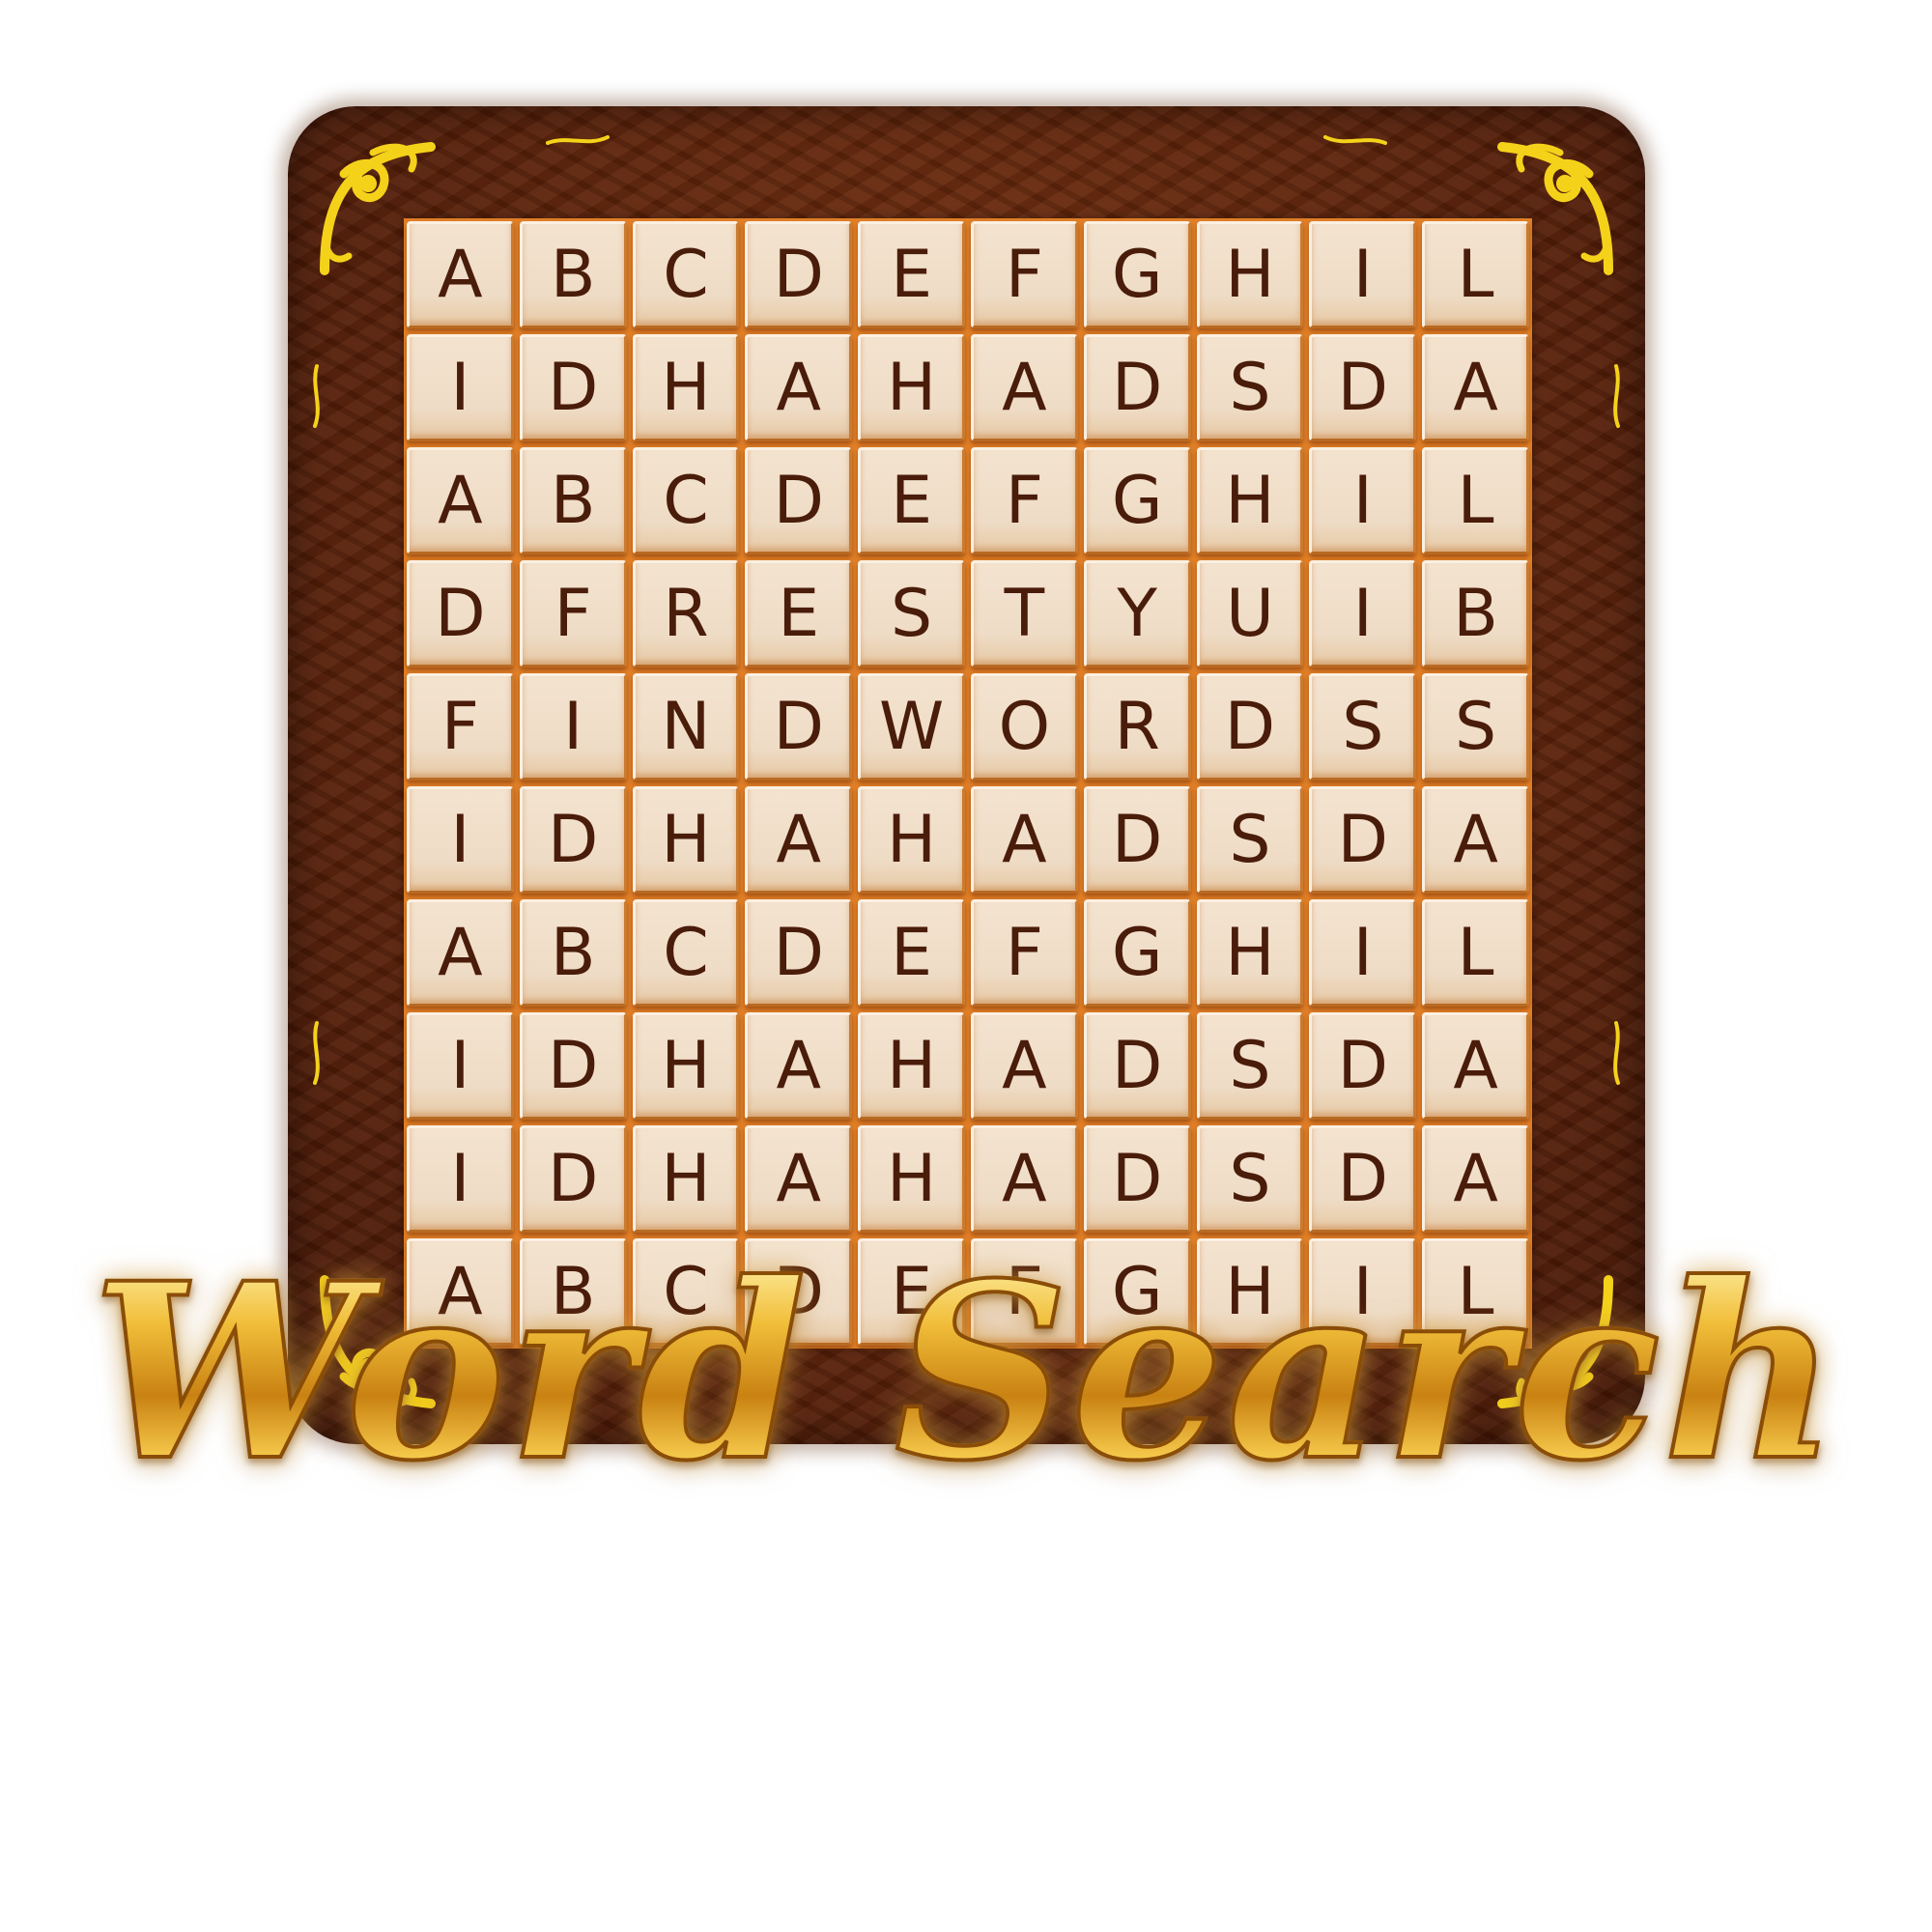 Image resolution: width=1932 pixels, height=1932 pixels. I want to click on letter-tile: U, so click(1250, 614).